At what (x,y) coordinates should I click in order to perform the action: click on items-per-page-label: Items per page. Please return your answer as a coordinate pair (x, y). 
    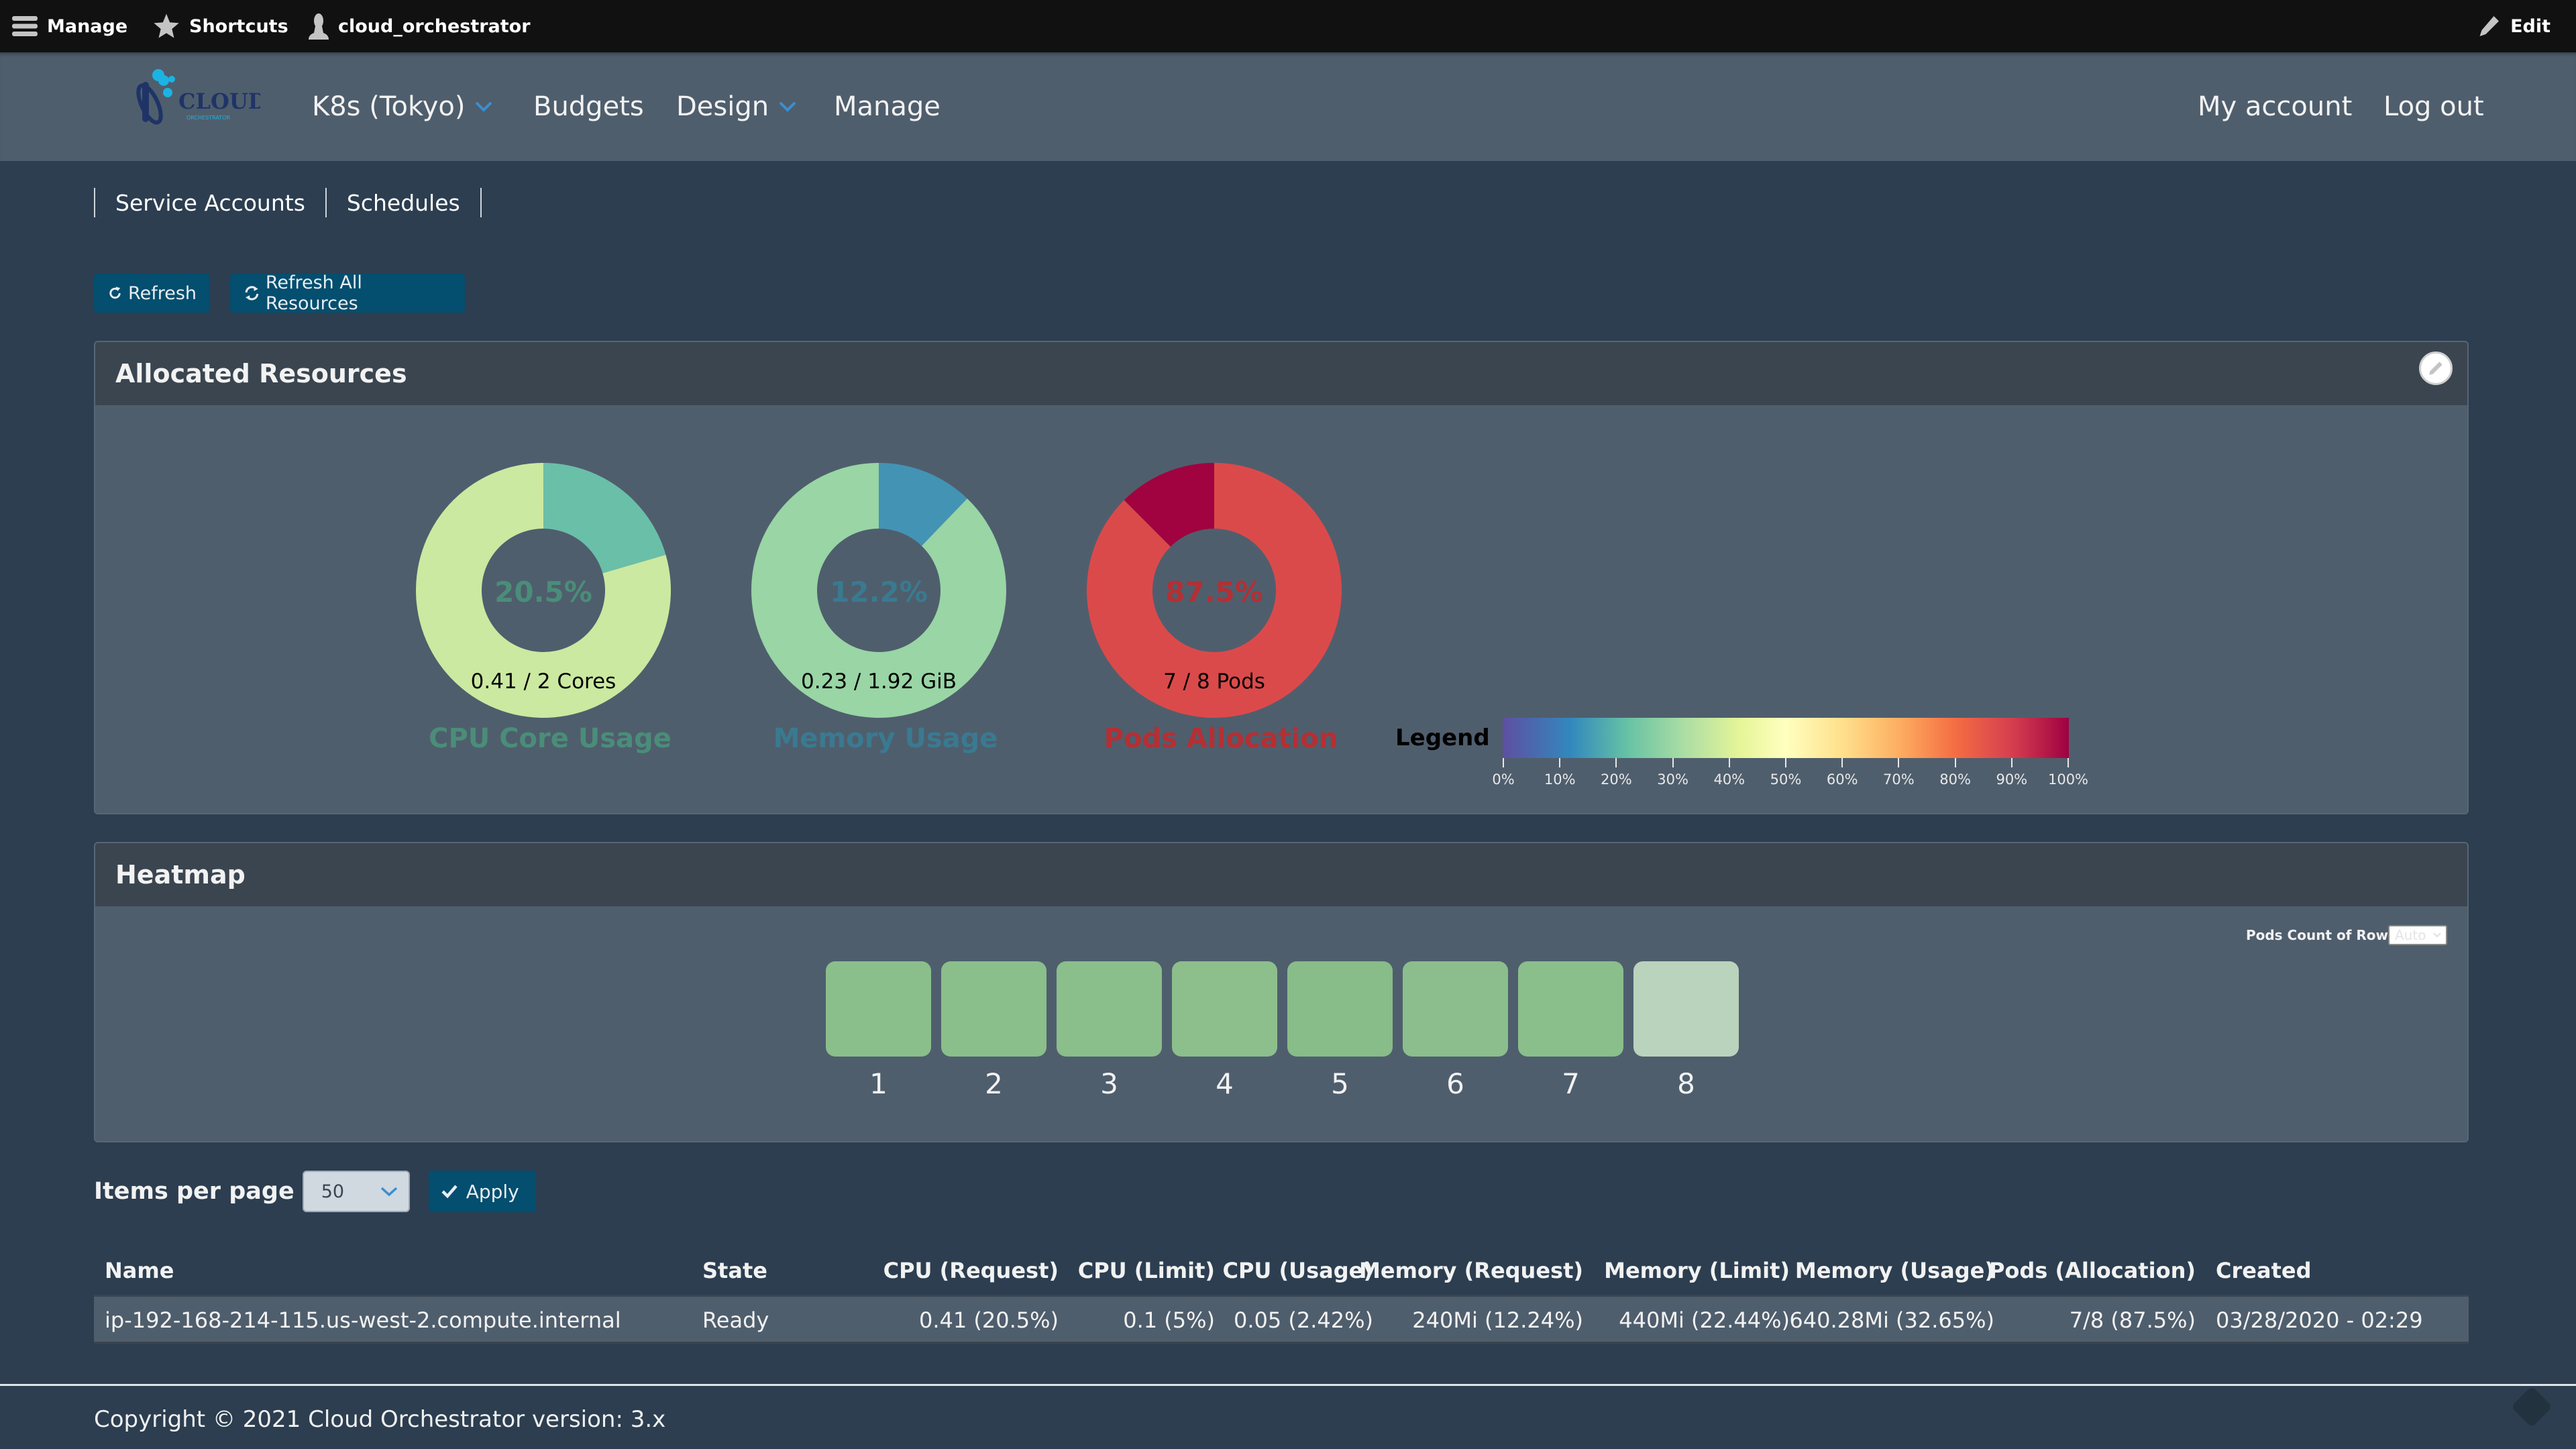
    Looking at the image, I should click on (194, 1191).